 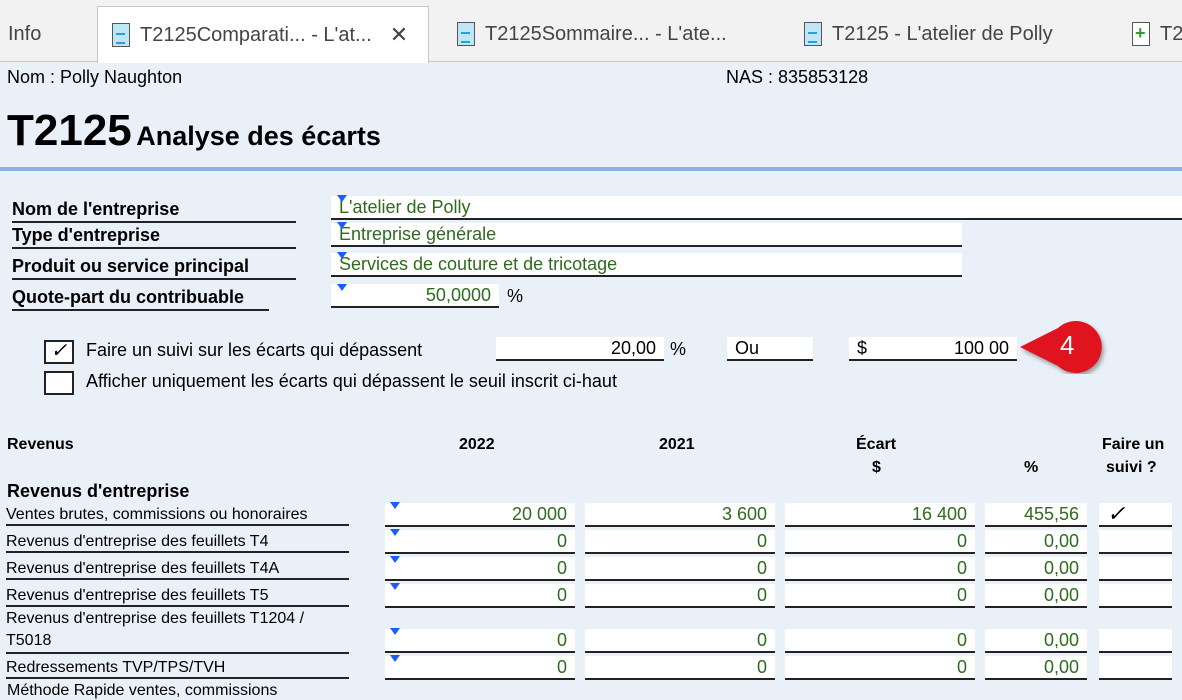 I want to click on col-ecart: Écart, so click(x=876, y=444).